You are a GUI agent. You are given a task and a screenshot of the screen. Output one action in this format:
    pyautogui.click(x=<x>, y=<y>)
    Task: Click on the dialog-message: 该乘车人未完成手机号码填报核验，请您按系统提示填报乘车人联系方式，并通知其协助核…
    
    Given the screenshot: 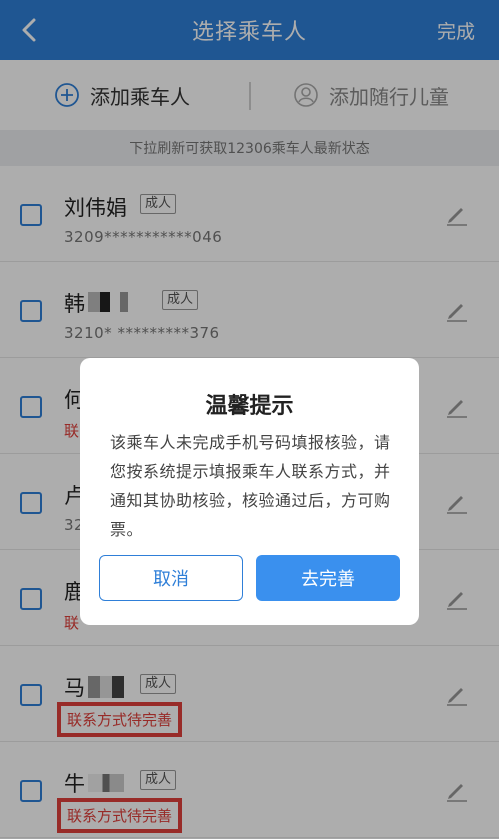 What is the action you would take?
    pyautogui.click(x=250, y=486)
    